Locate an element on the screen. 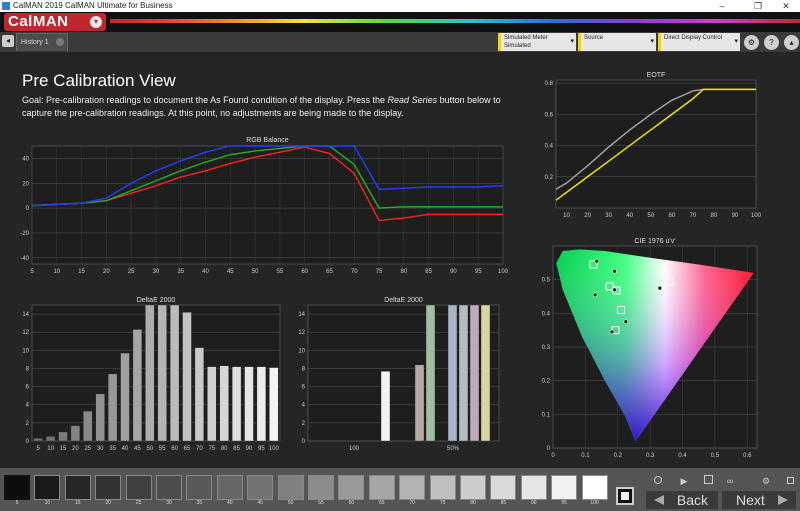  loop-icon: ∞ is located at coordinates (730, 481).